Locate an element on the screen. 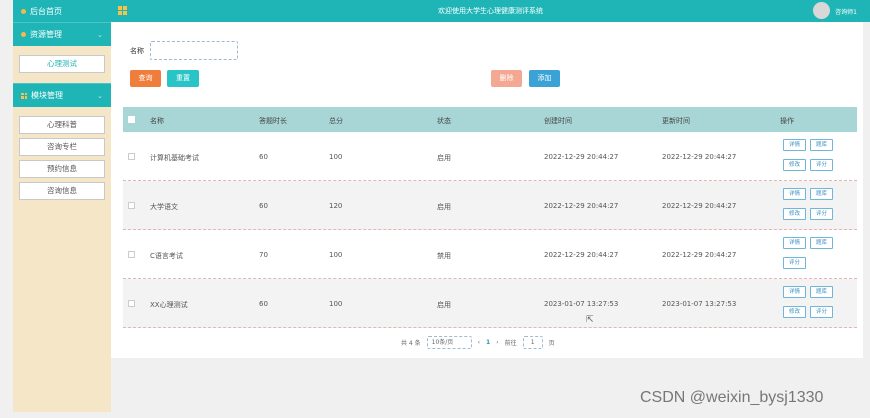 This screenshot has height=418, width=870. col-actions: 操作 is located at coordinates (787, 121).